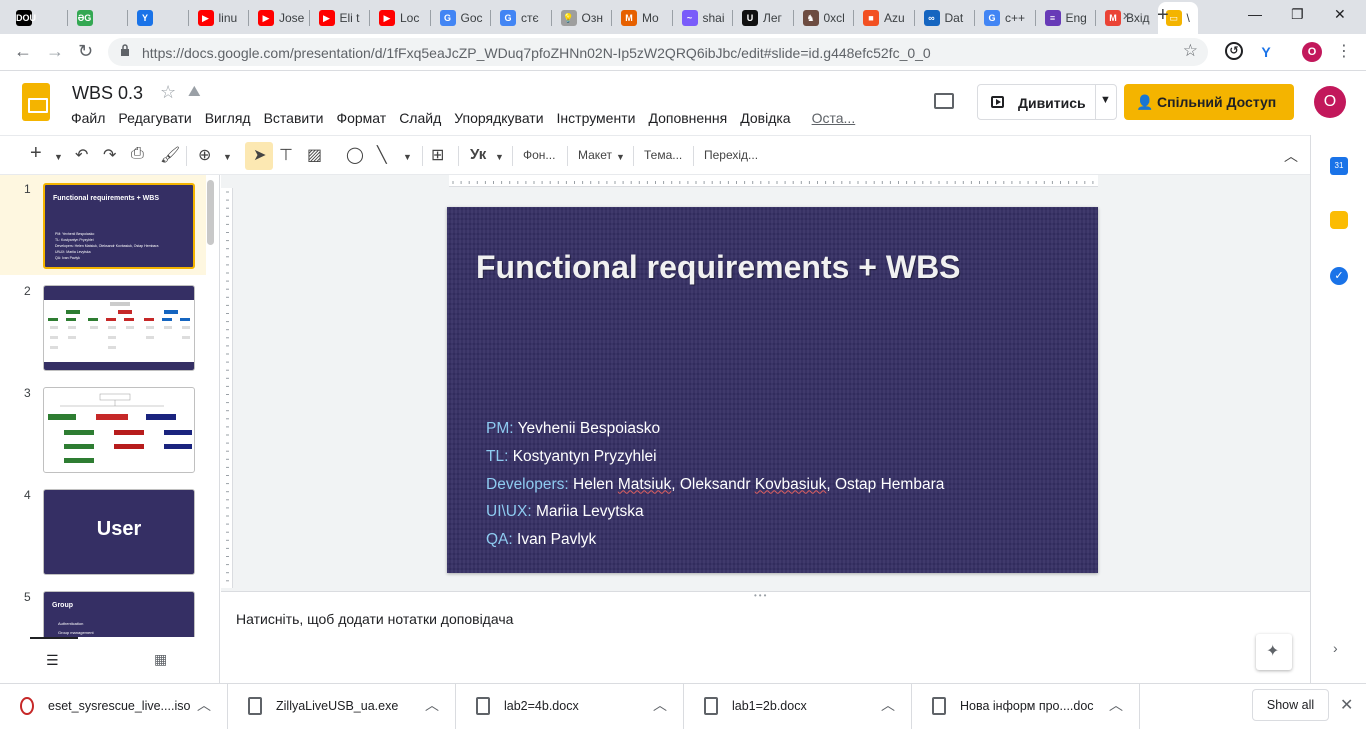  What do you see at coordinates (55, 51) in the screenshot?
I see `forward-icon: →` at bounding box center [55, 51].